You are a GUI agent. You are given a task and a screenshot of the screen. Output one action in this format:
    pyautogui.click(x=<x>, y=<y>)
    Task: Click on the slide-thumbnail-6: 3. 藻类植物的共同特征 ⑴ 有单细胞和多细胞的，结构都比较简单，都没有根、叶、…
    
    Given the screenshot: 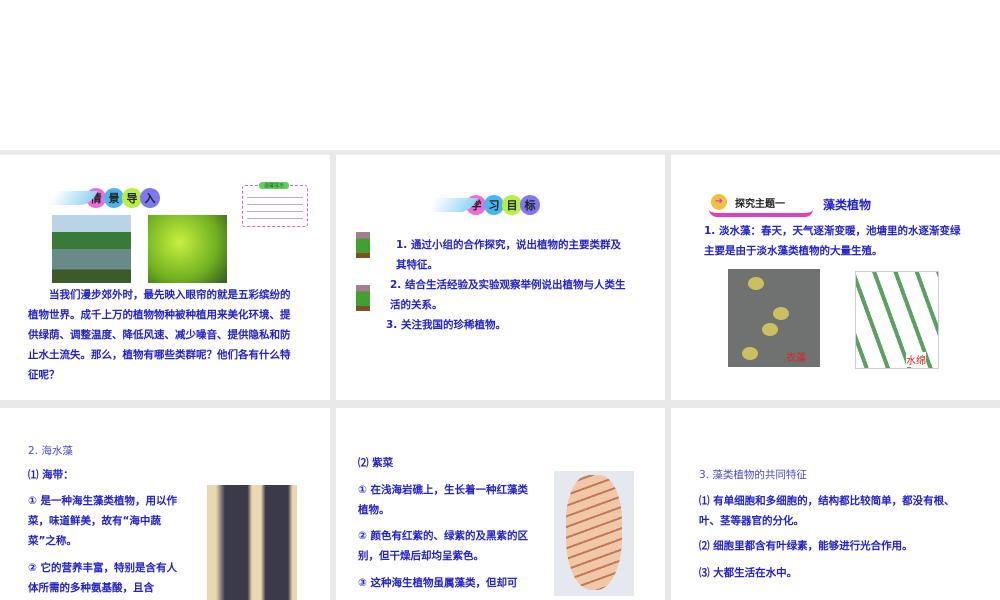 What is the action you would take?
    pyautogui.click(x=835, y=504)
    